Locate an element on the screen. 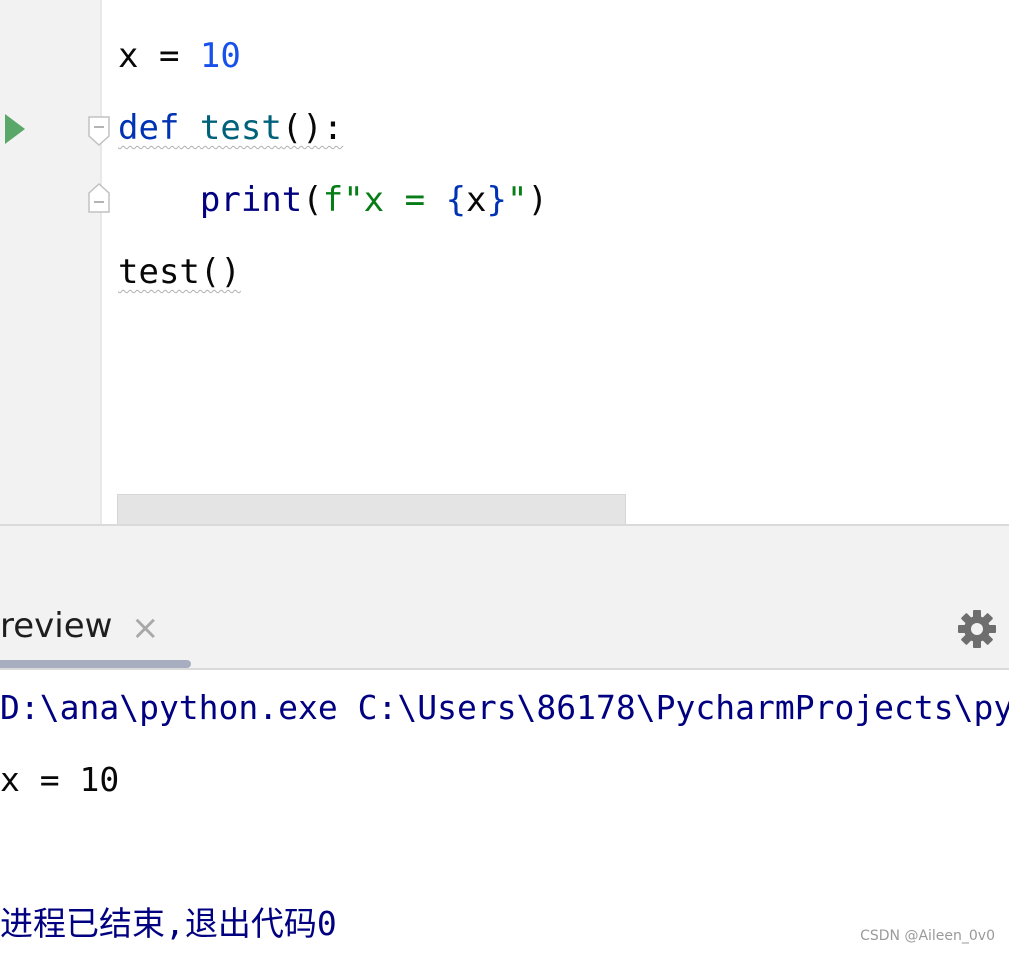 This screenshot has height=955, width=1009. close-icon: × is located at coordinates (145, 628).